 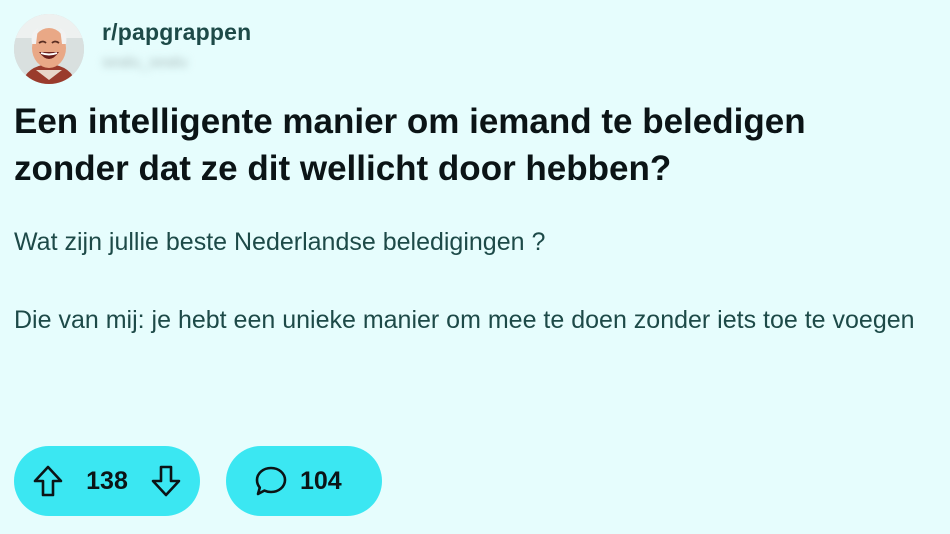 What do you see at coordinates (176, 32) in the screenshot?
I see `subreddit-name: r/papgrappen` at bounding box center [176, 32].